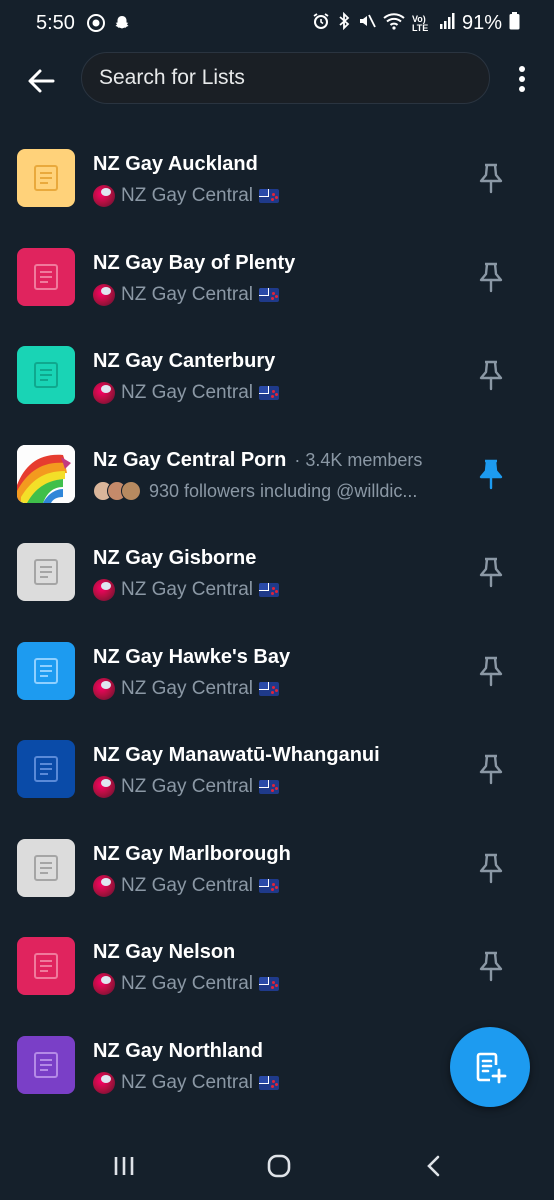  I want to click on list-name: NZ Gay Northland, so click(178, 1050).